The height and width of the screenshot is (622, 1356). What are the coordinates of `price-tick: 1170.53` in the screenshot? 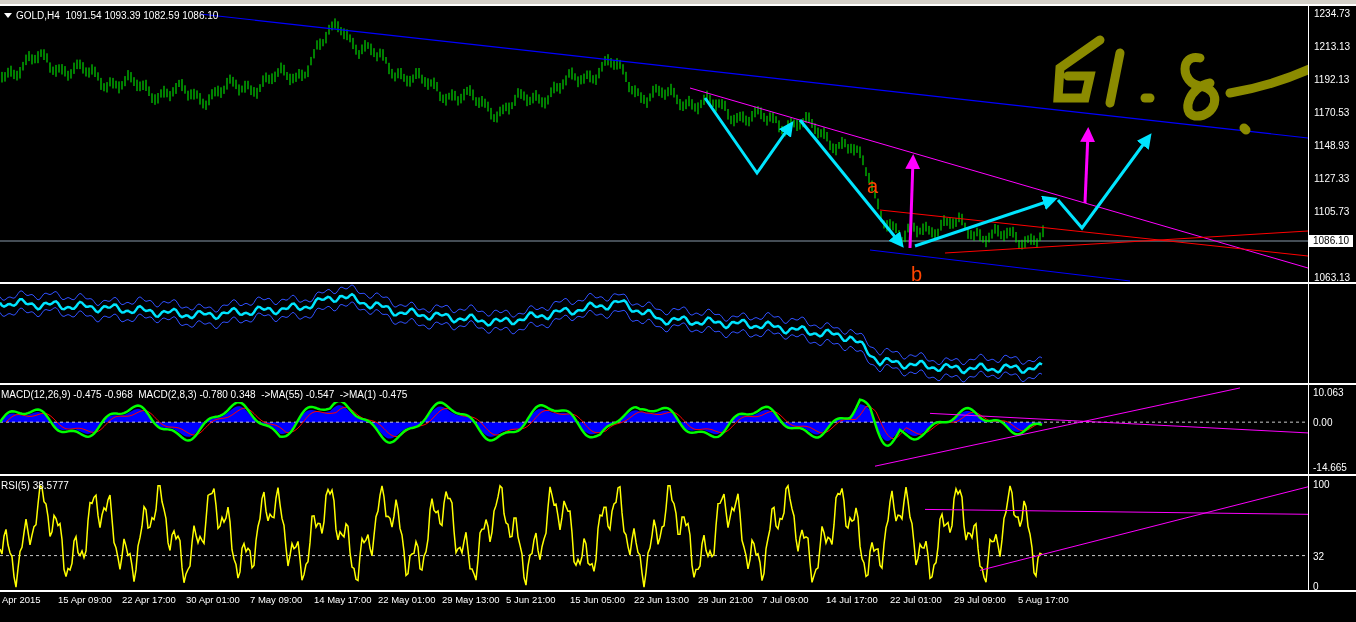 It's located at (1332, 113).